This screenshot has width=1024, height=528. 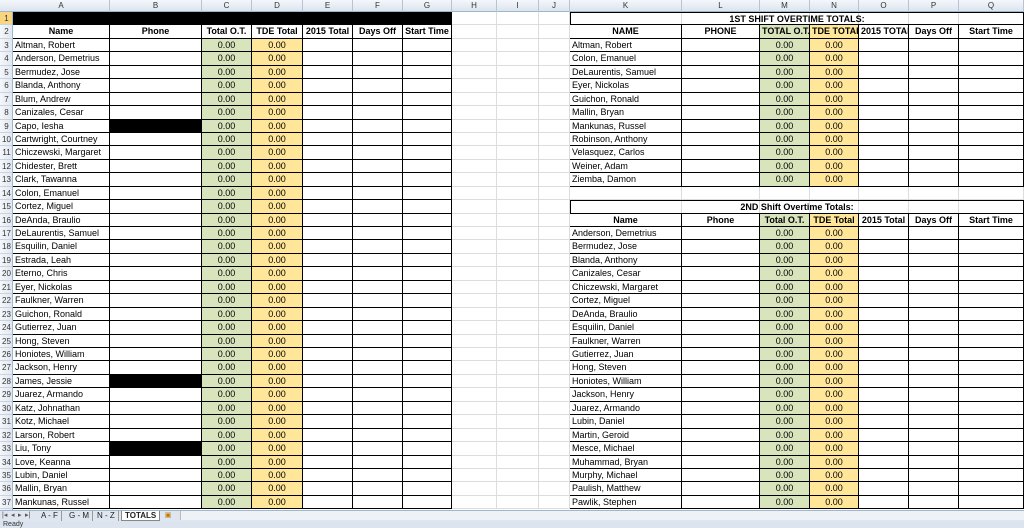 I want to click on row-header: 10, so click(x=6, y=140).